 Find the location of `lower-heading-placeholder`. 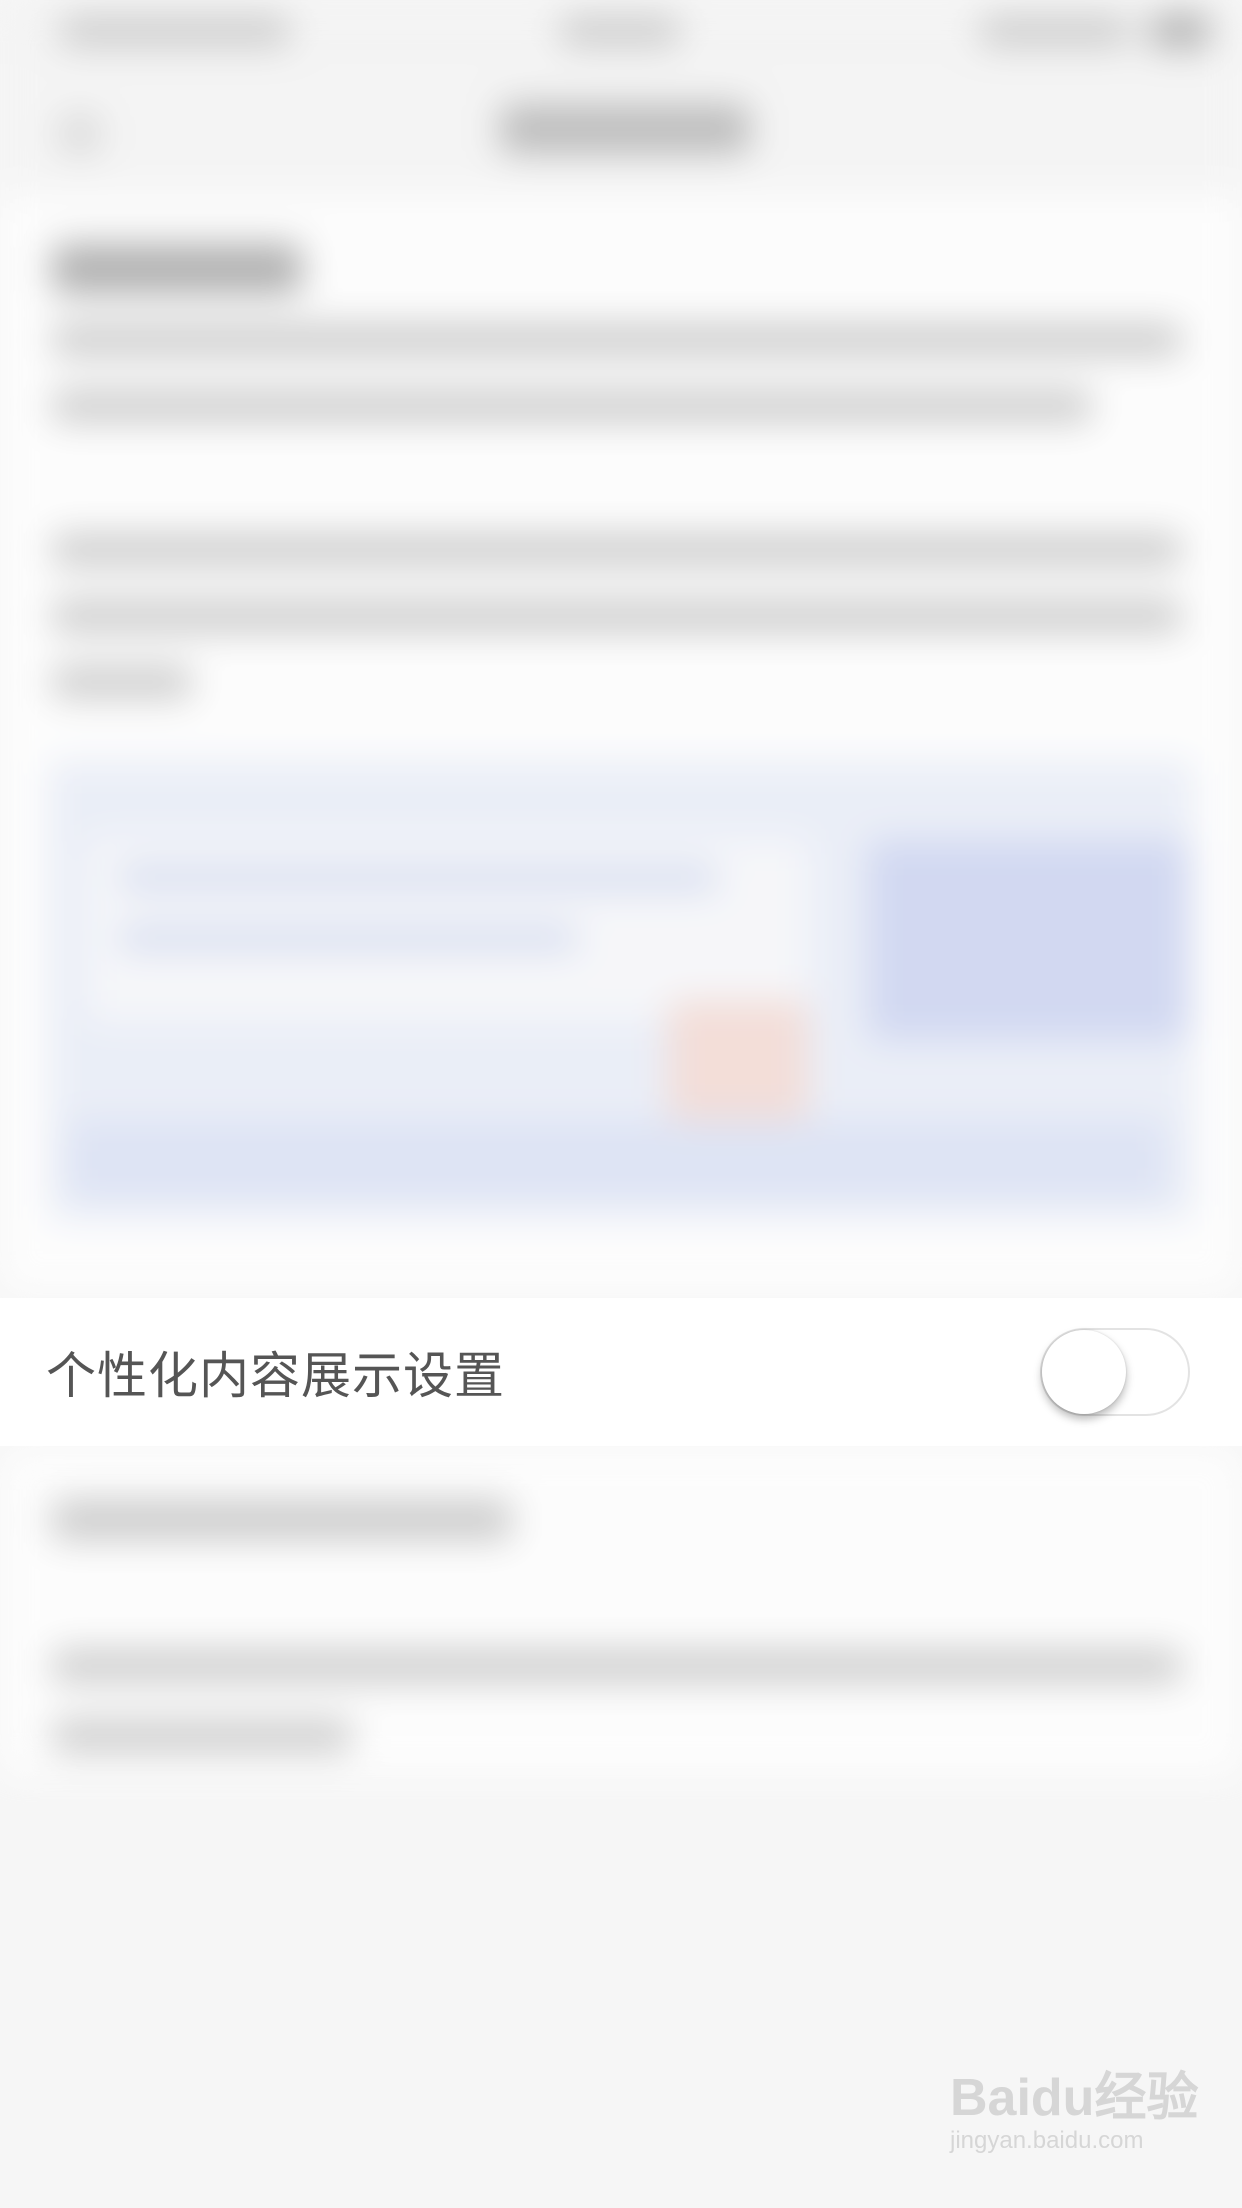

lower-heading-placeholder is located at coordinates (282, 1520).